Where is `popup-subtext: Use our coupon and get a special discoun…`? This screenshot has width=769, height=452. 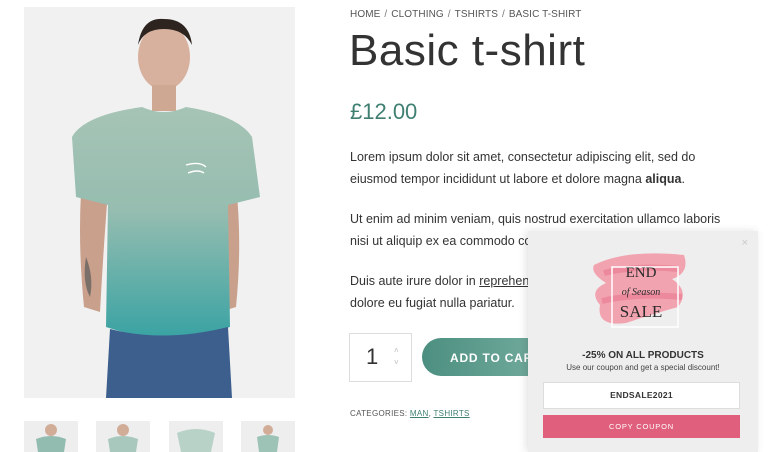 popup-subtext: Use our coupon and get a special discoun… is located at coordinates (643, 367).